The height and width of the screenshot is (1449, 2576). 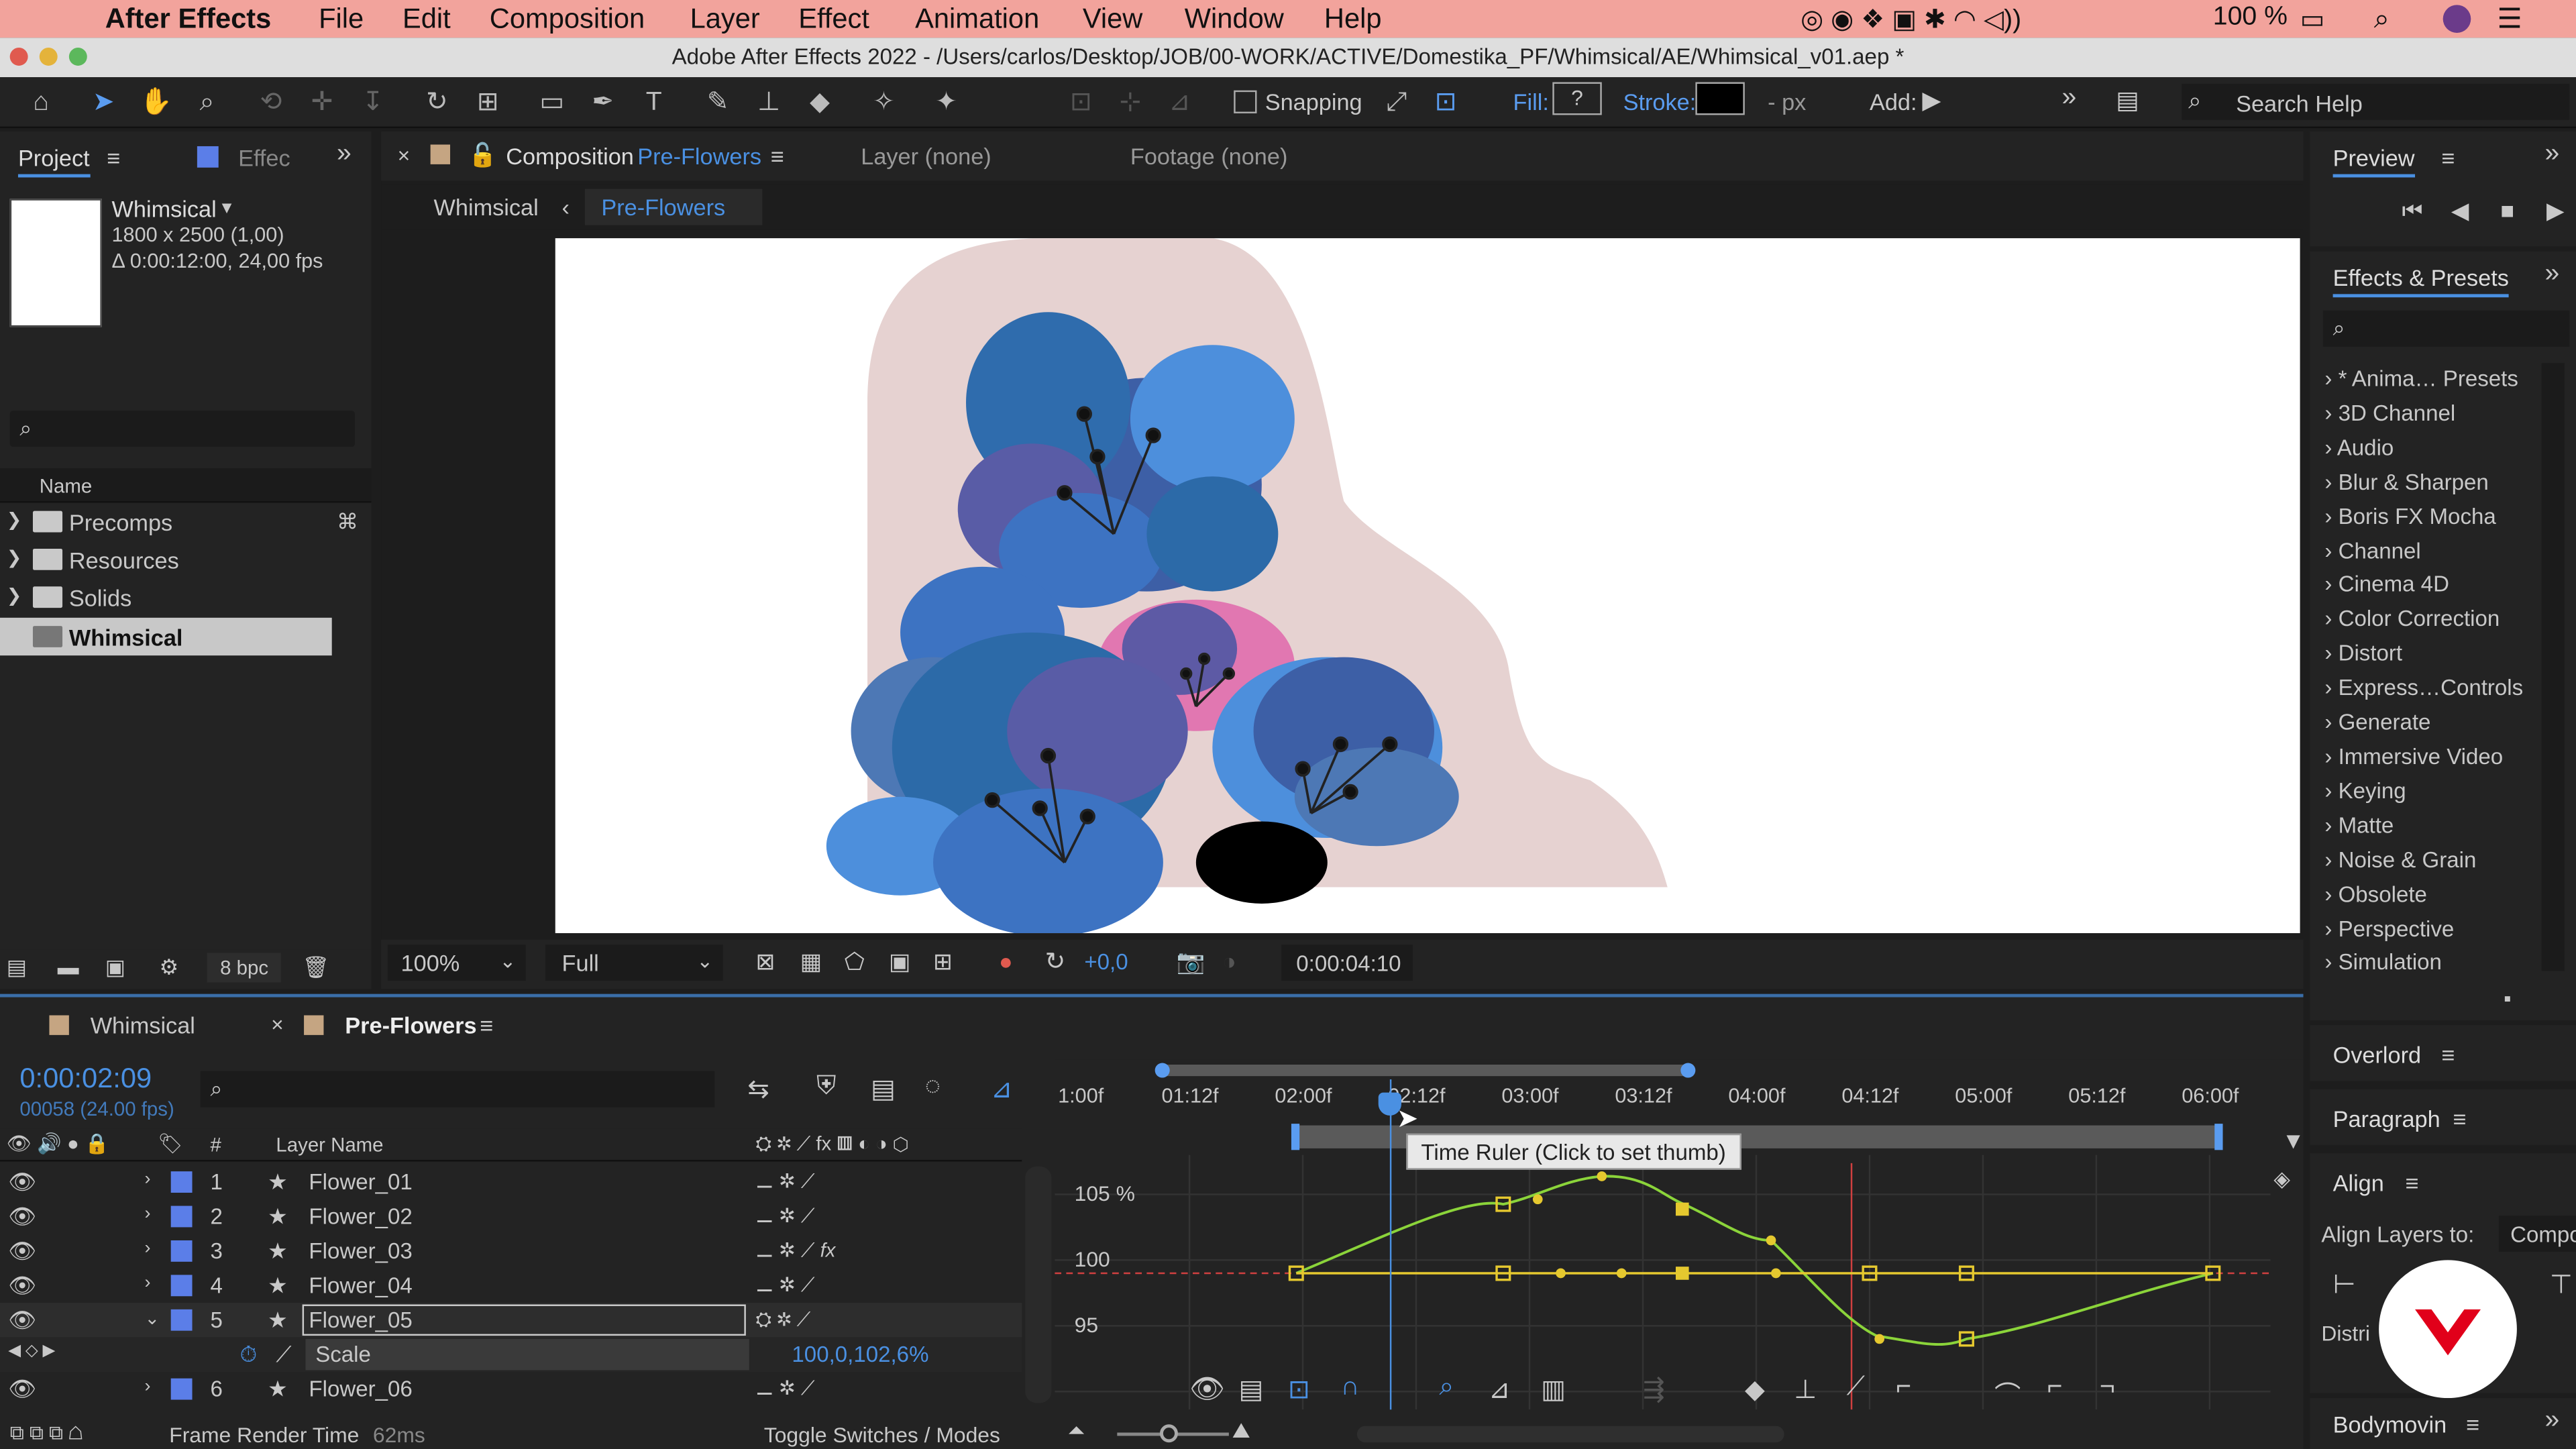 I want to click on pen-tool-icon: ✒, so click(x=602, y=103).